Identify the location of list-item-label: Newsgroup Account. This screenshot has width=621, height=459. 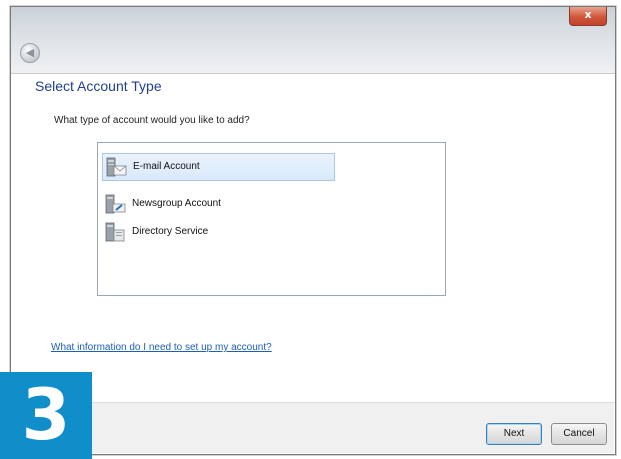
(176, 203).